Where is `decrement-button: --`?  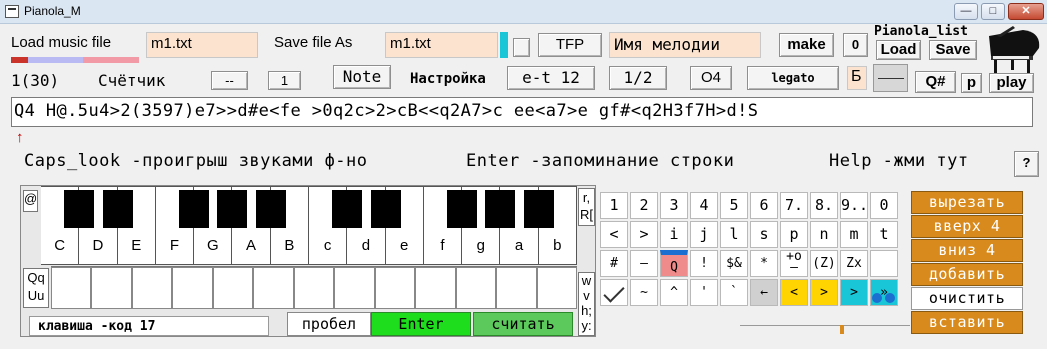 decrement-button: -- is located at coordinates (229, 80).